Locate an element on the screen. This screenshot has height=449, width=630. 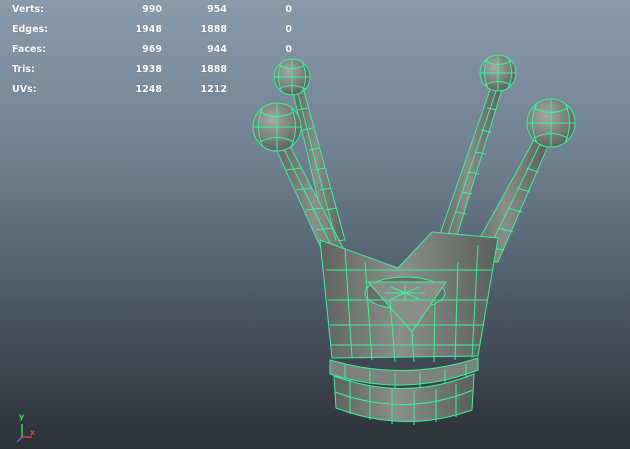
axis-y-label: y is located at coordinates (22, 416).